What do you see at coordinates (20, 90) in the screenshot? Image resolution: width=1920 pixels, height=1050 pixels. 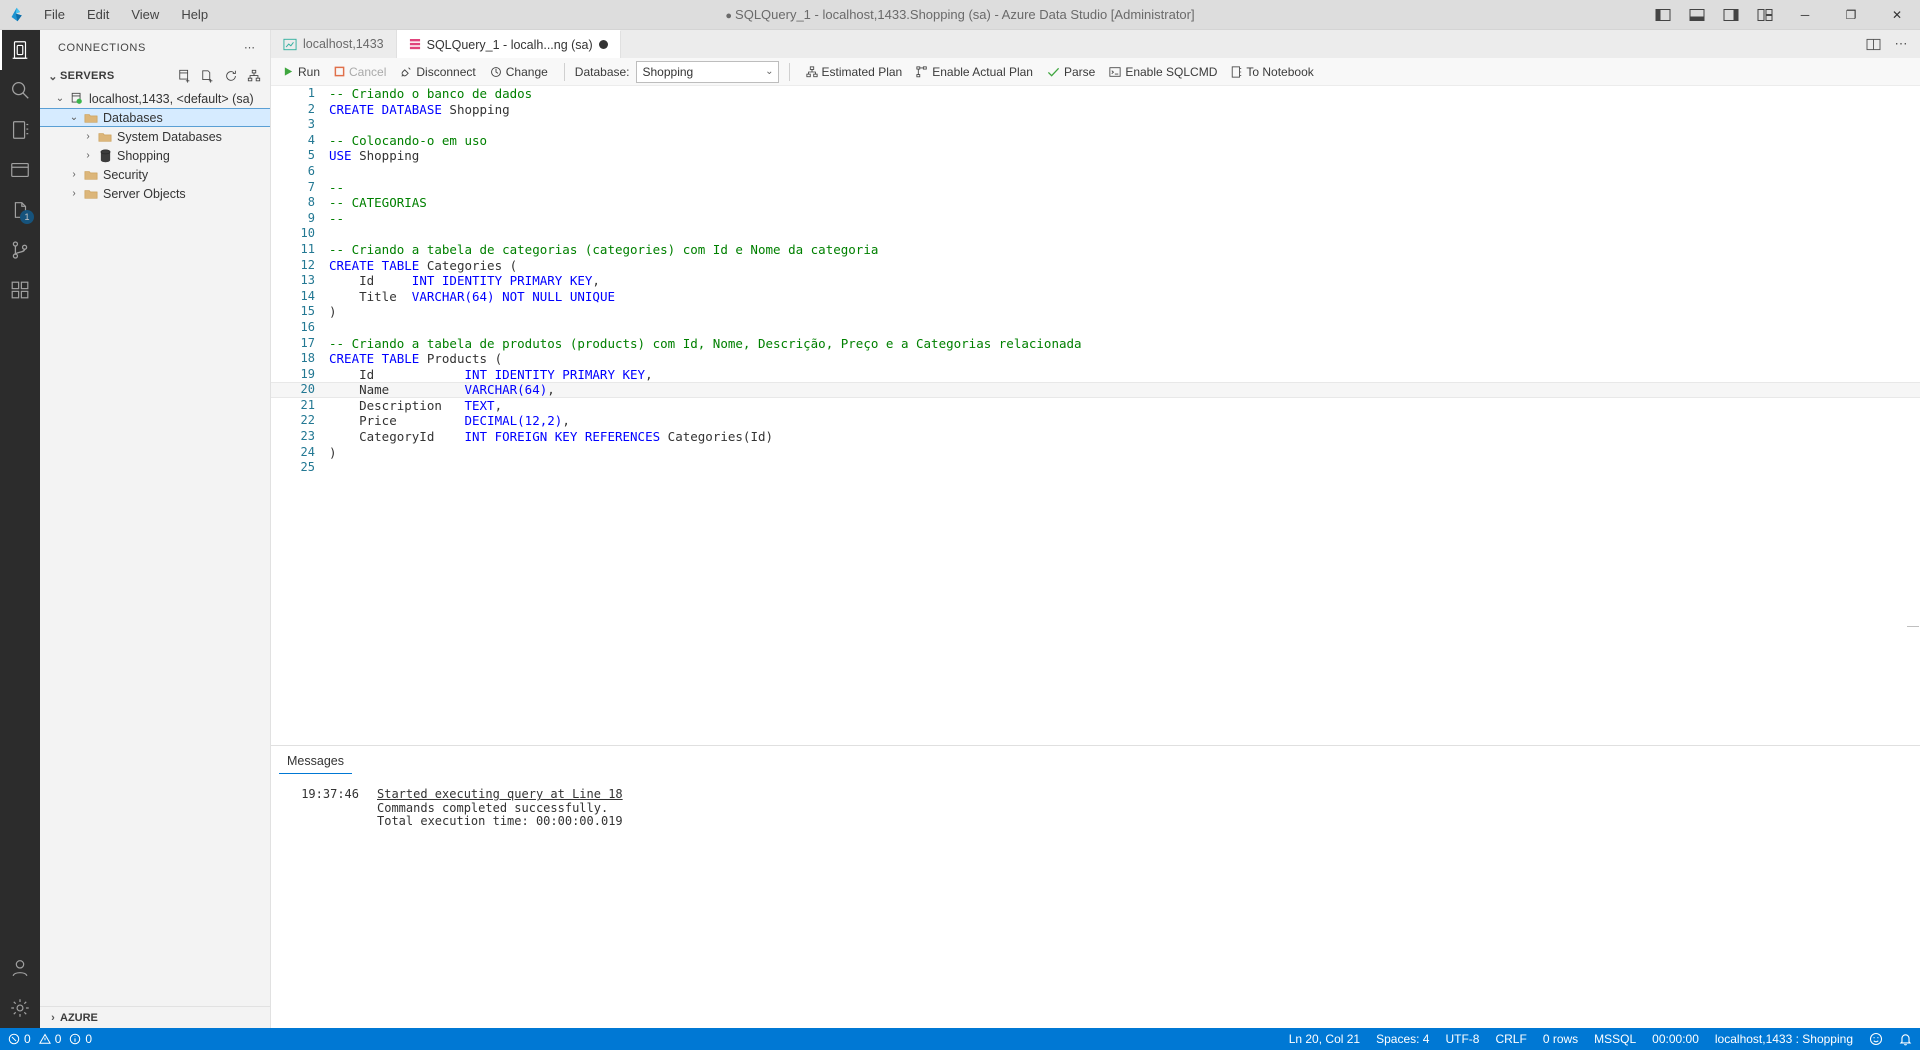 I see `activity-item-search` at bounding box center [20, 90].